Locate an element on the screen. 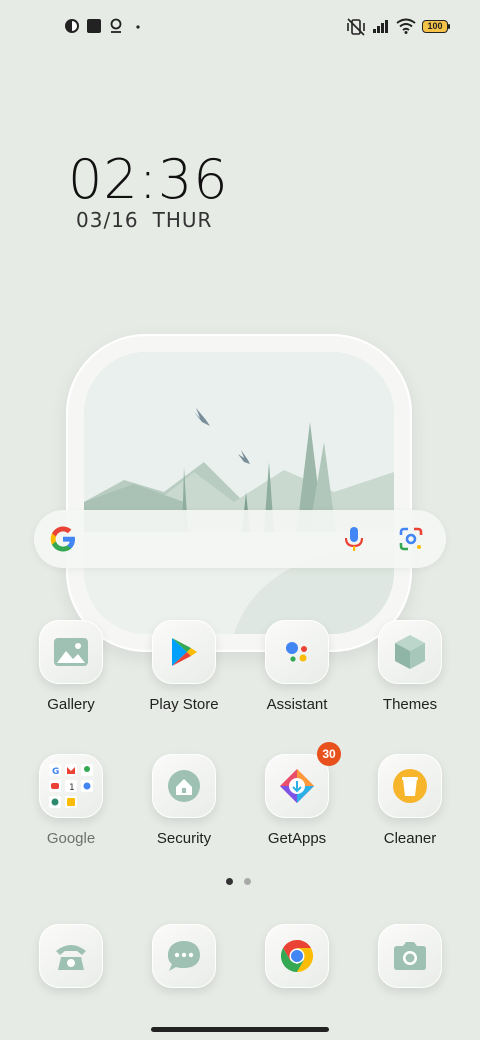  app-assistant-tile is located at coordinates (297, 652).